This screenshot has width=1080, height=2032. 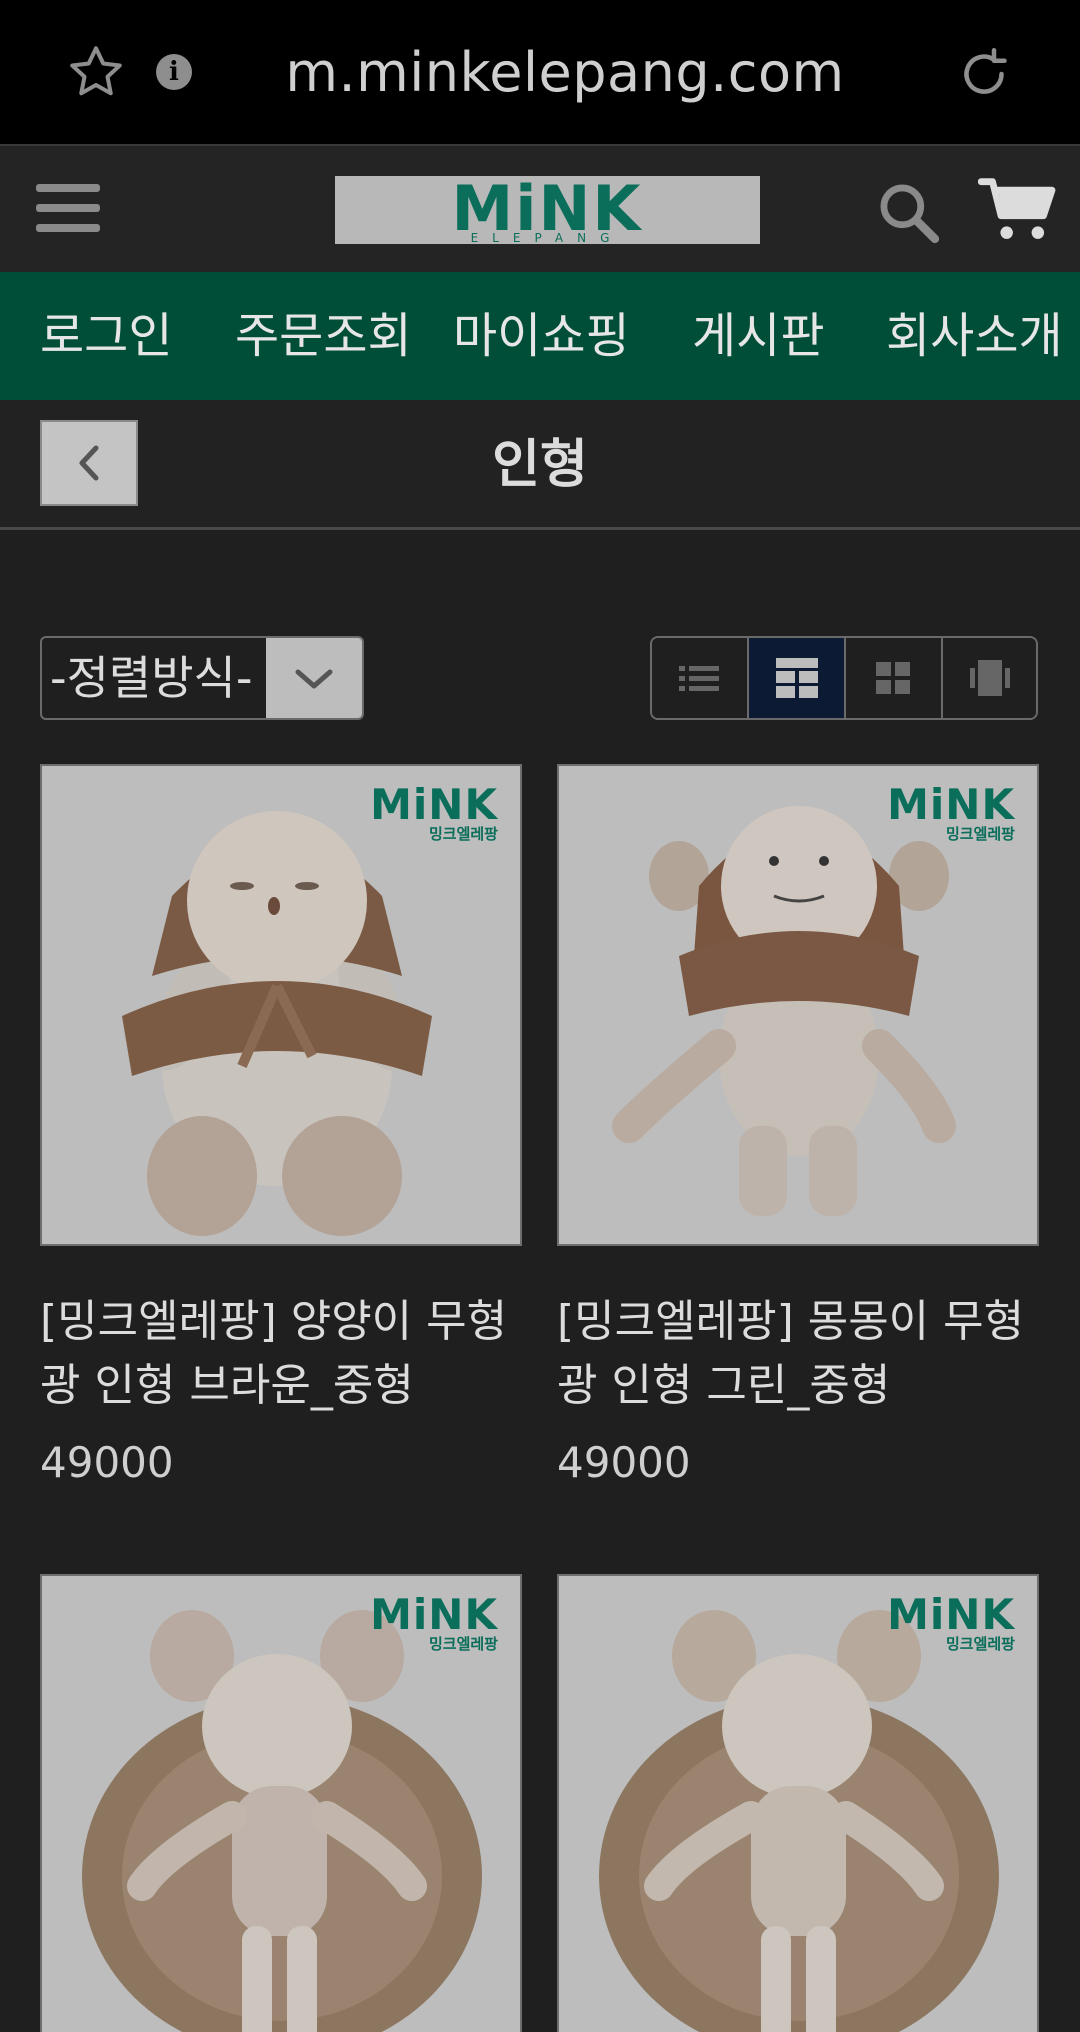 What do you see at coordinates (908, 212) in the screenshot?
I see `search-icon` at bounding box center [908, 212].